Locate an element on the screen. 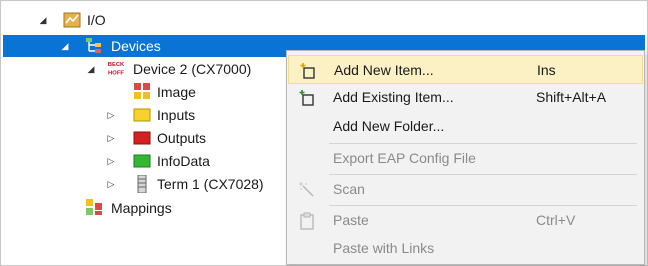 The image size is (648, 266). menu-item-shortcut: Ctrl+V is located at coordinates (556, 220).